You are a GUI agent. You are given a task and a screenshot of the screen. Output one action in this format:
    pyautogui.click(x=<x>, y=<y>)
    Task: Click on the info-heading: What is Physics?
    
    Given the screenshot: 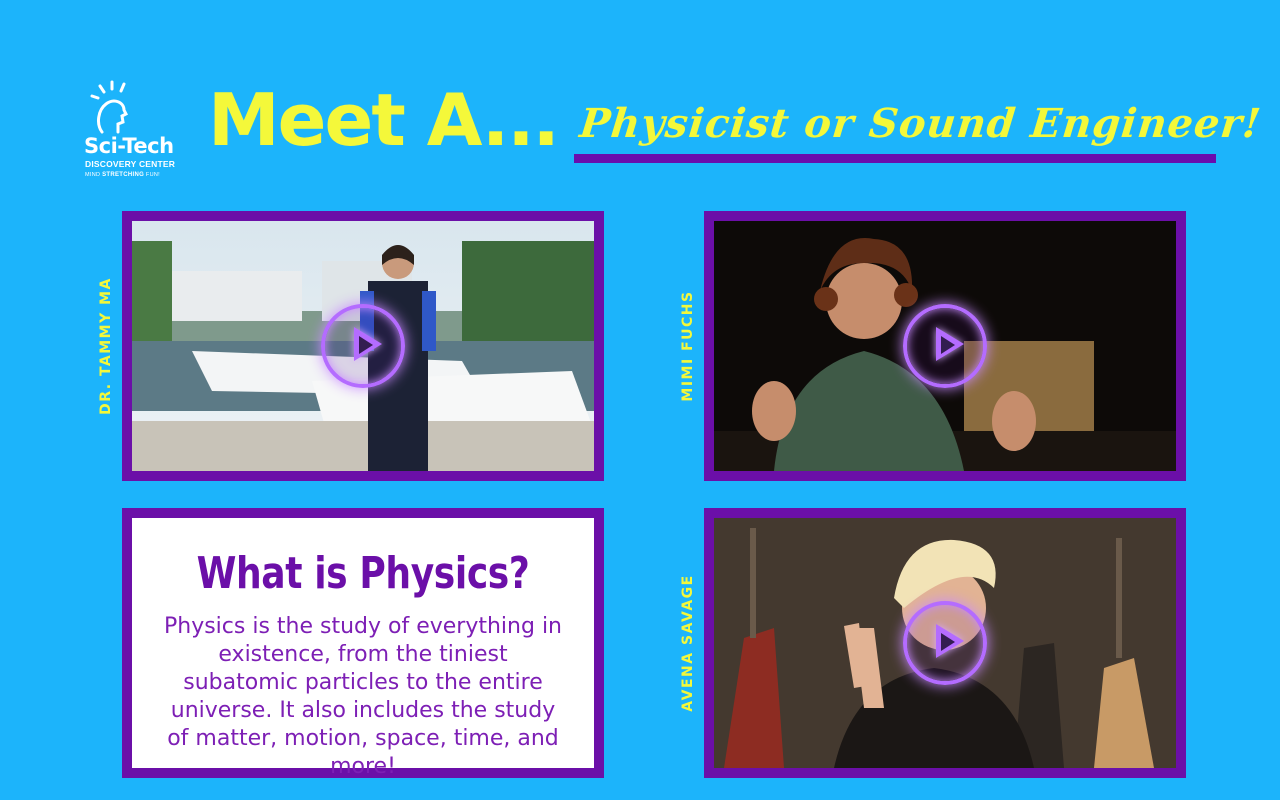 What is the action you would take?
    pyautogui.click(x=363, y=573)
    